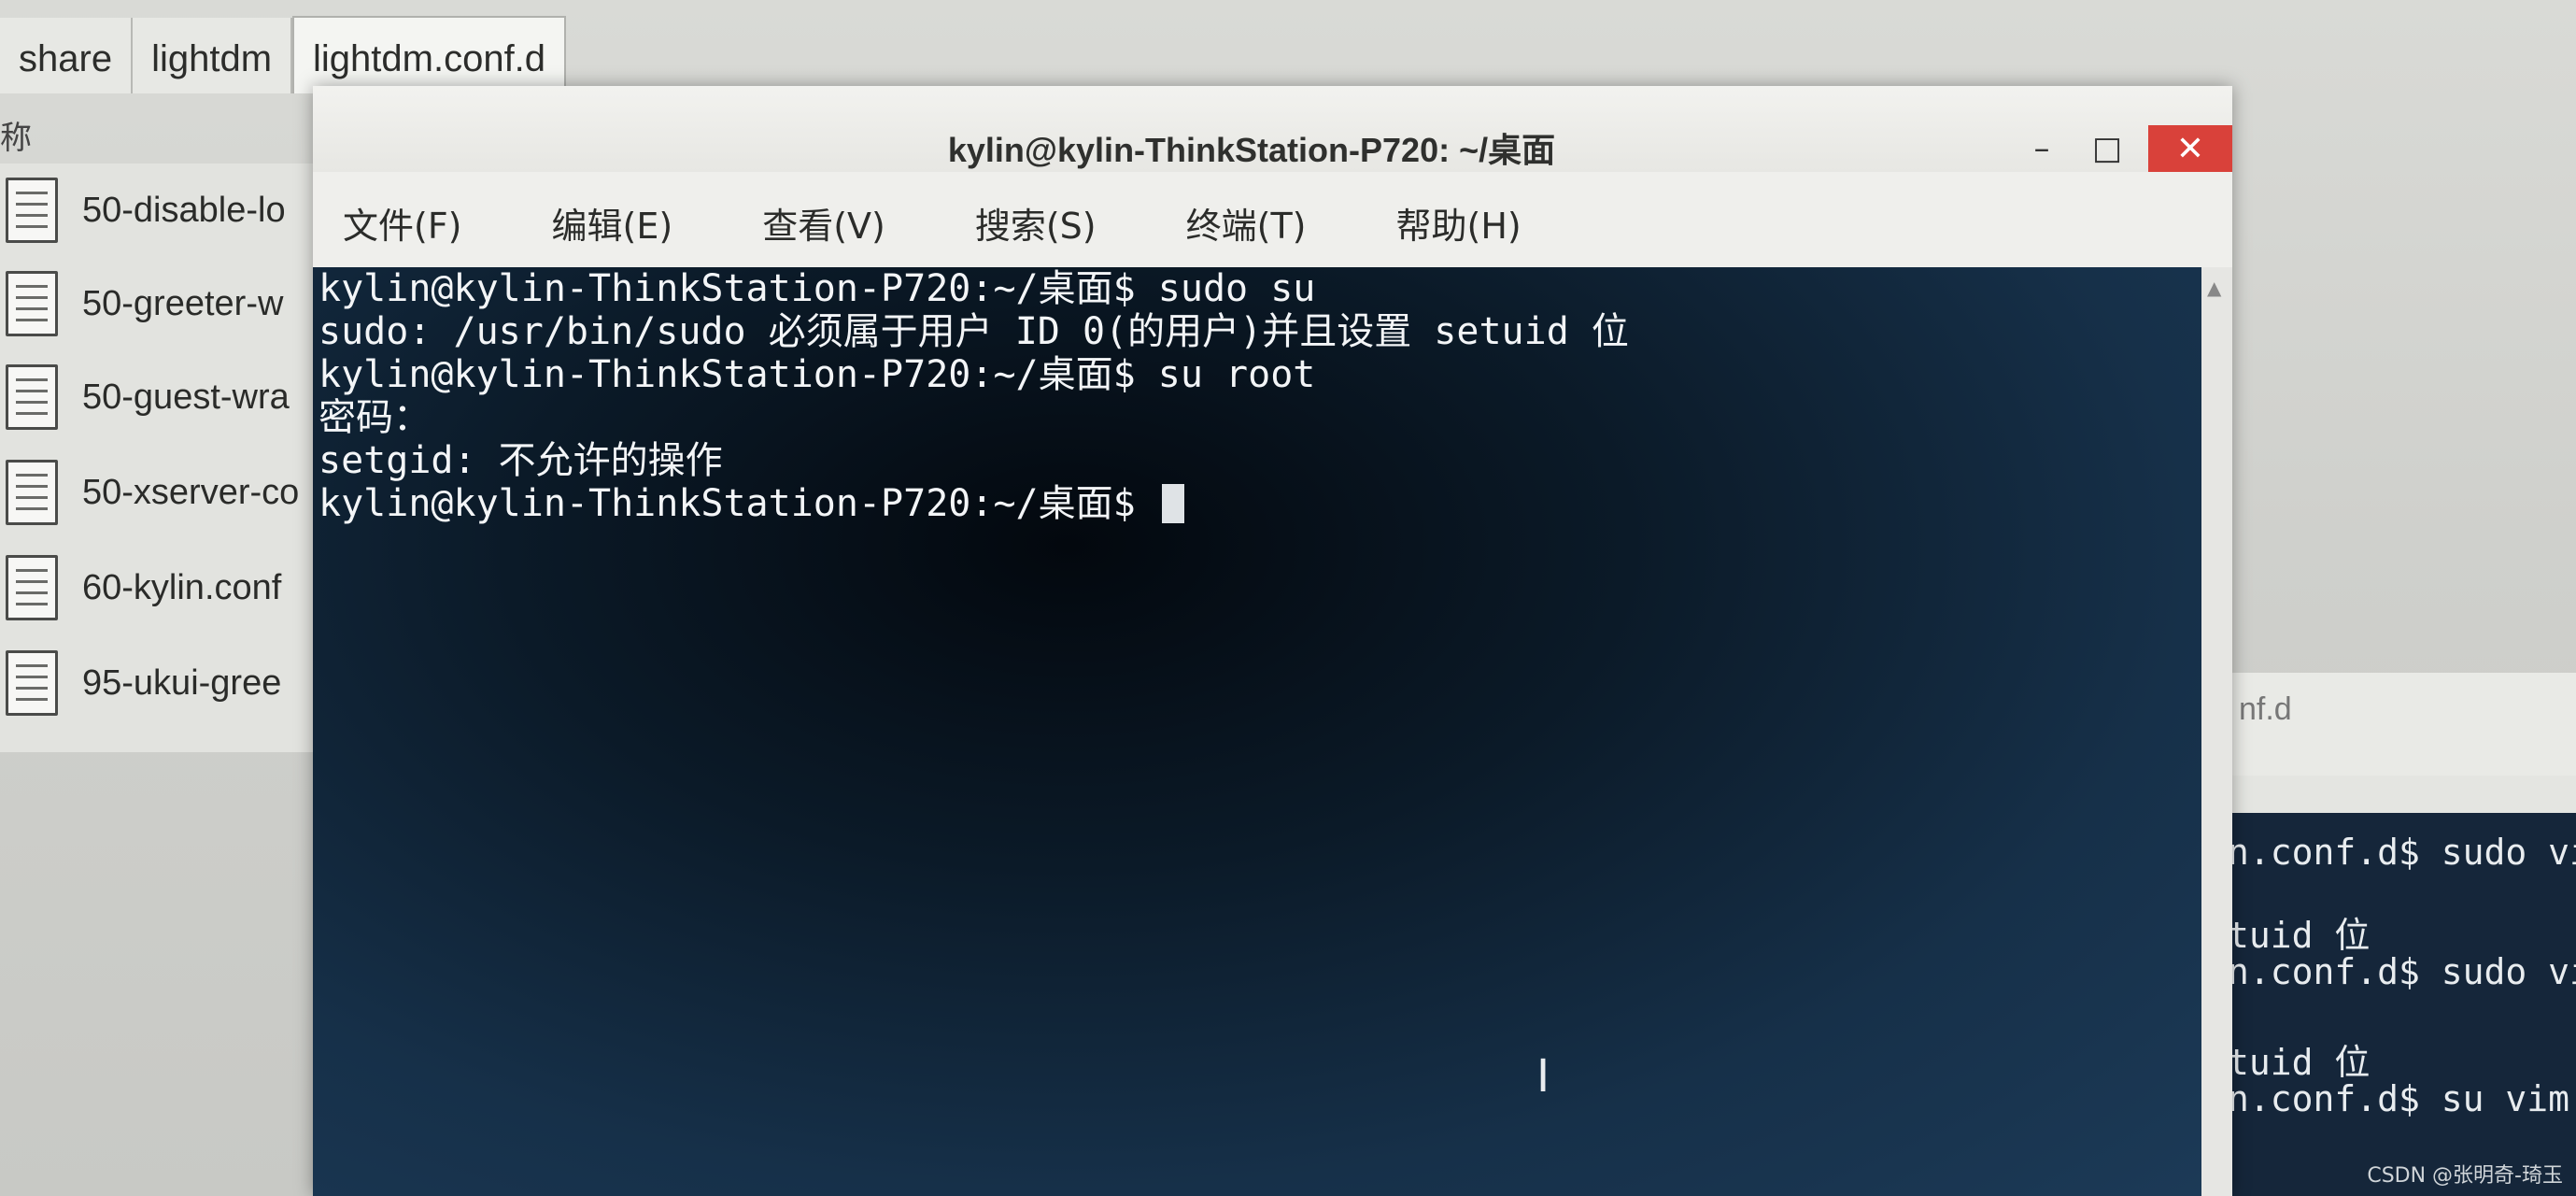 This screenshot has width=2576, height=1196. Describe the element at coordinates (738, 503) in the screenshot. I see `terminal-prompt: kylin@kylin-ThinkStation-P720:~/桌面$` at that location.